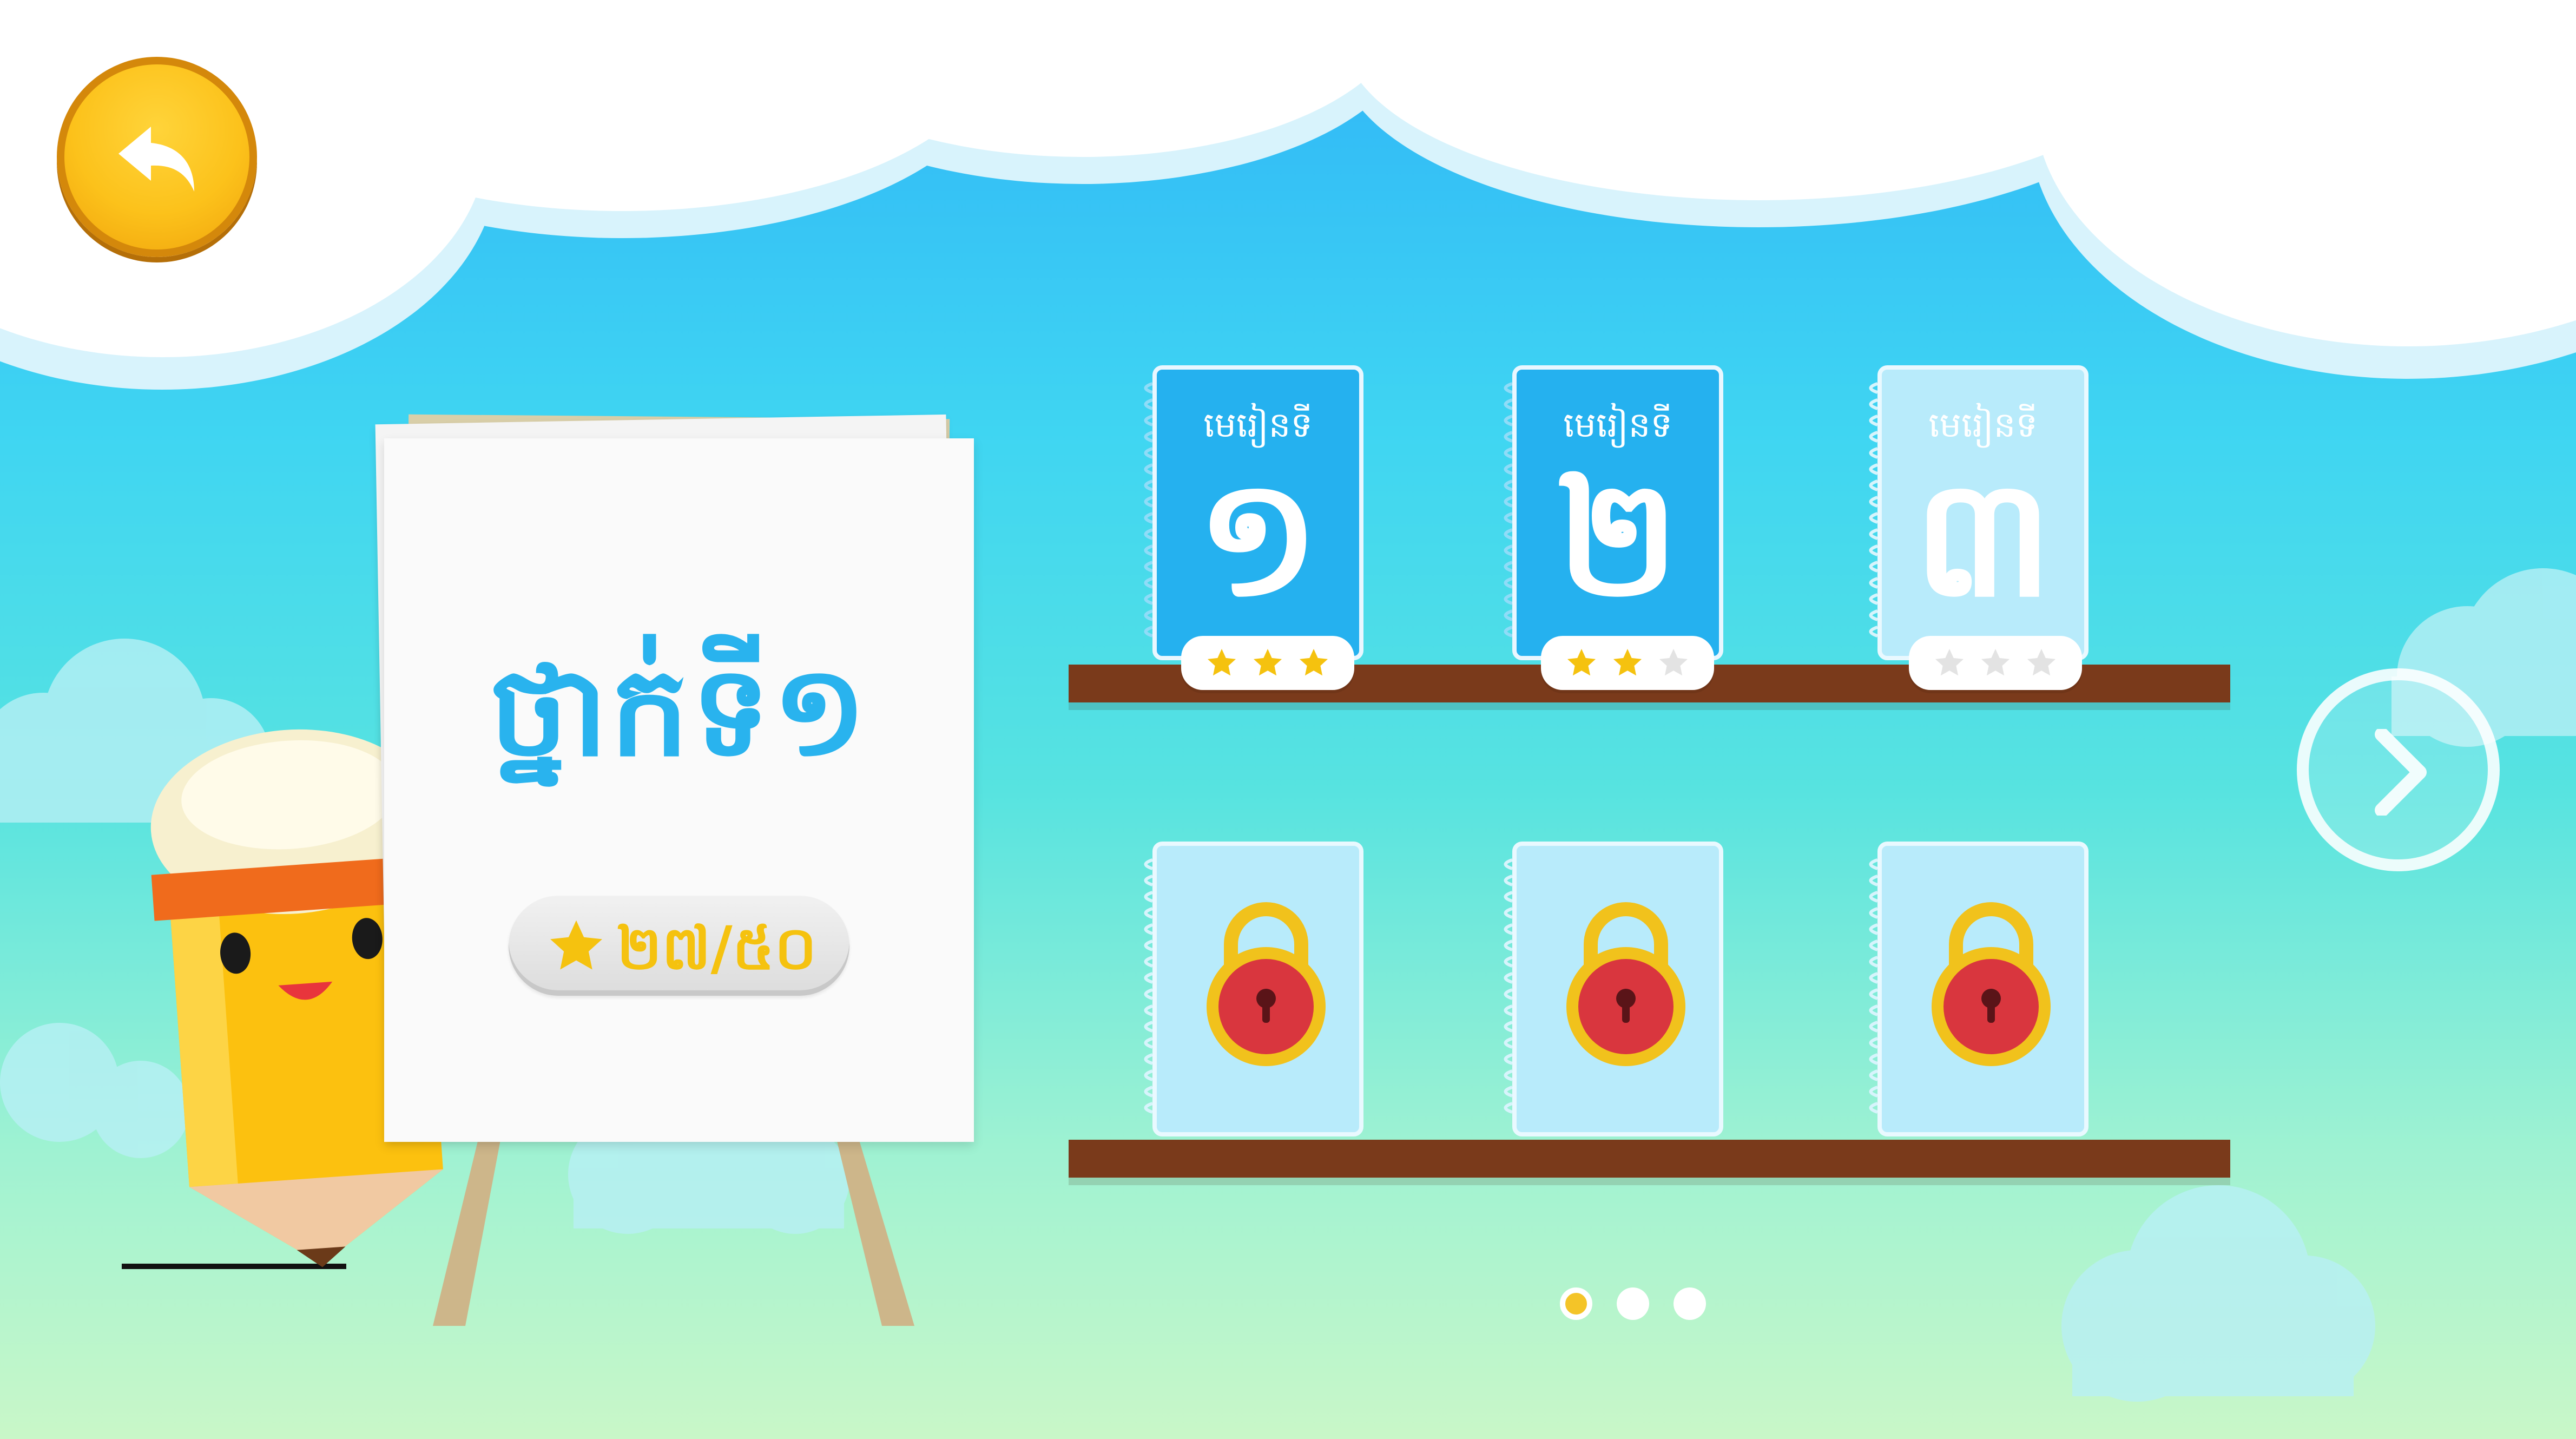 This screenshot has width=2576, height=1439. Describe the element at coordinates (1983, 538) in the screenshot. I see `lesson-number: ៣` at that location.